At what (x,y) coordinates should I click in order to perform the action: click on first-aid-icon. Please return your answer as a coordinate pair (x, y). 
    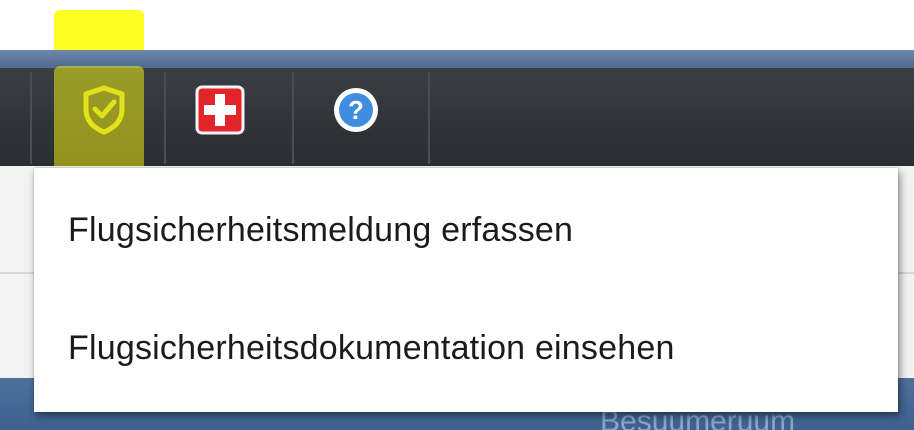
    Looking at the image, I should click on (220, 110).